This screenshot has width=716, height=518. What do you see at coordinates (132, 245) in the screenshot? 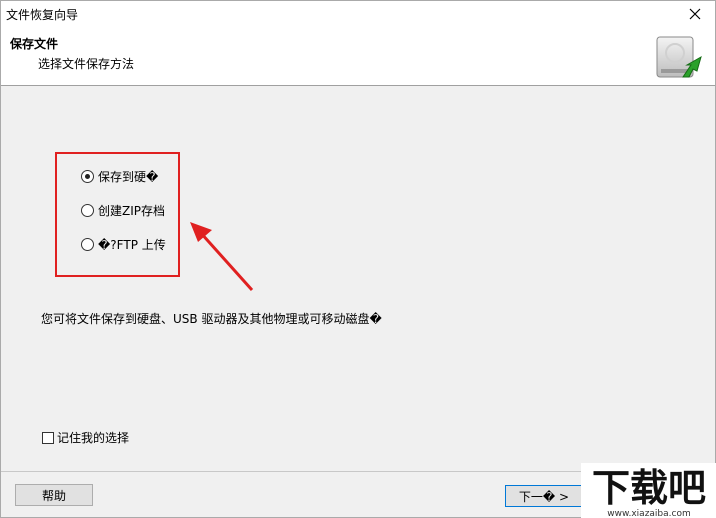
I see `option-label: �?FTP 上传` at bounding box center [132, 245].